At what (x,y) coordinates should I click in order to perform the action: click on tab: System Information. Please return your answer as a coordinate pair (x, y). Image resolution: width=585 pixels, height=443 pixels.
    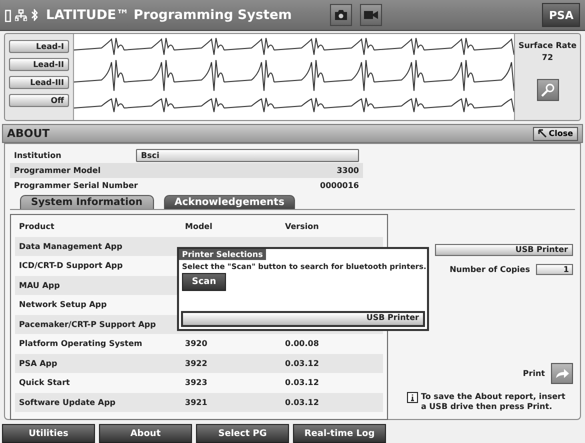
    Looking at the image, I should click on (87, 202).